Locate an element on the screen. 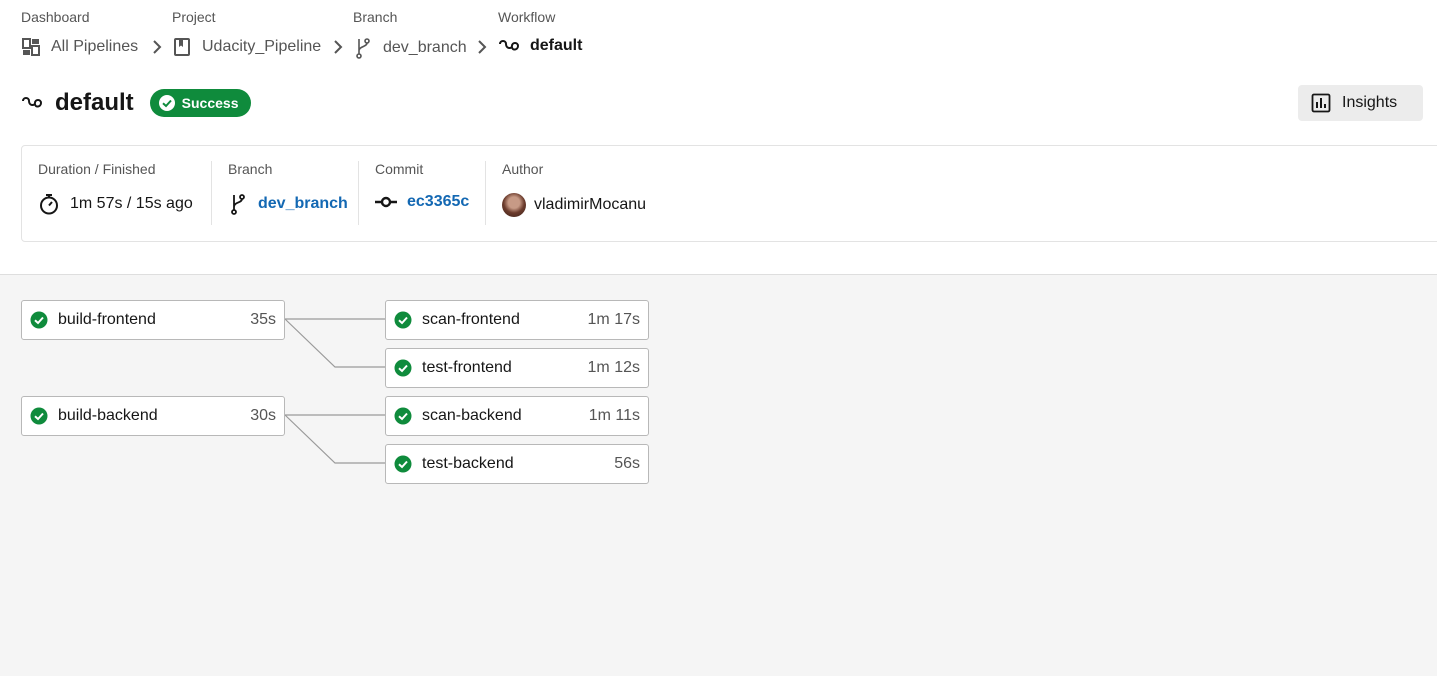  job-card: scan-frontend 1m 17s is located at coordinates (517, 320).